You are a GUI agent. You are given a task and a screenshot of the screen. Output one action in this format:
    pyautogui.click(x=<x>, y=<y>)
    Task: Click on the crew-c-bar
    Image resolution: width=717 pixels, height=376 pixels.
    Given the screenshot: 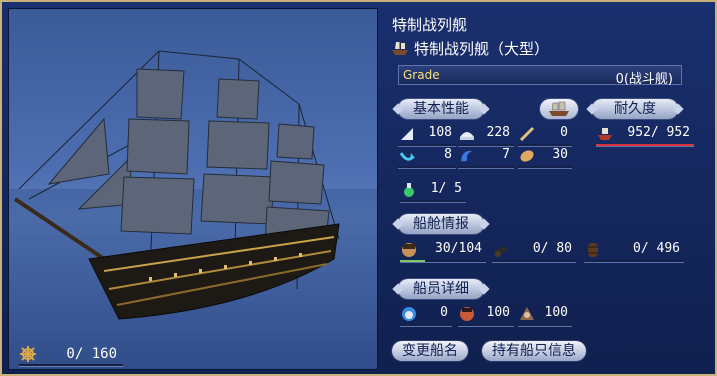 What is the action you would take?
    pyautogui.click(x=545, y=325)
    